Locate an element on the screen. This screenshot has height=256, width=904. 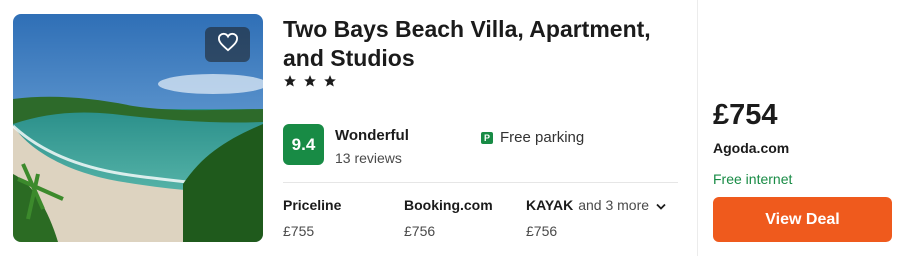
rating-score-badge: 9.4 is located at coordinates (303, 144).